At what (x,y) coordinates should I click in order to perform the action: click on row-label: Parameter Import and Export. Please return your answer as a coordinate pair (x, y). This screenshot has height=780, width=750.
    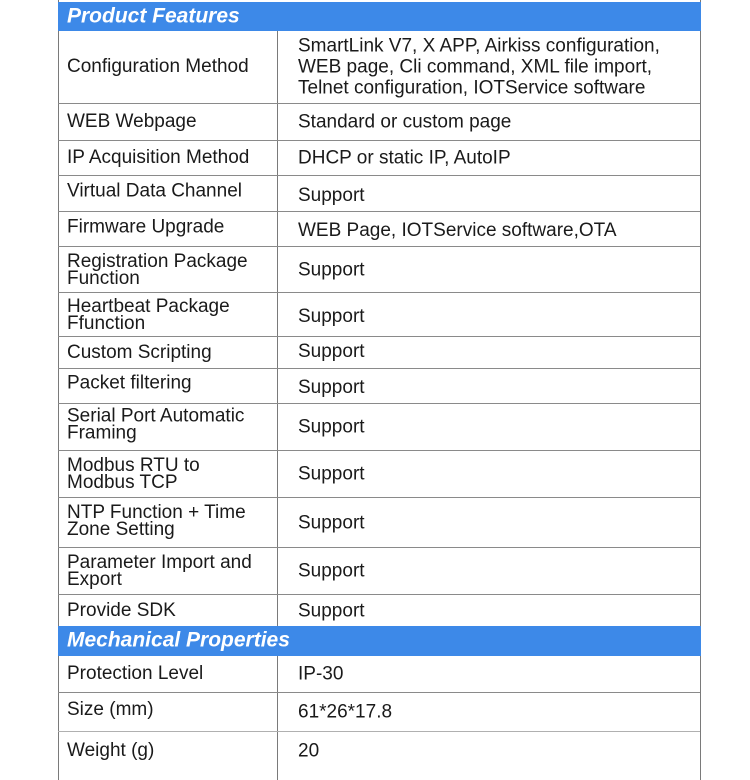
    Looking at the image, I should click on (159, 571).